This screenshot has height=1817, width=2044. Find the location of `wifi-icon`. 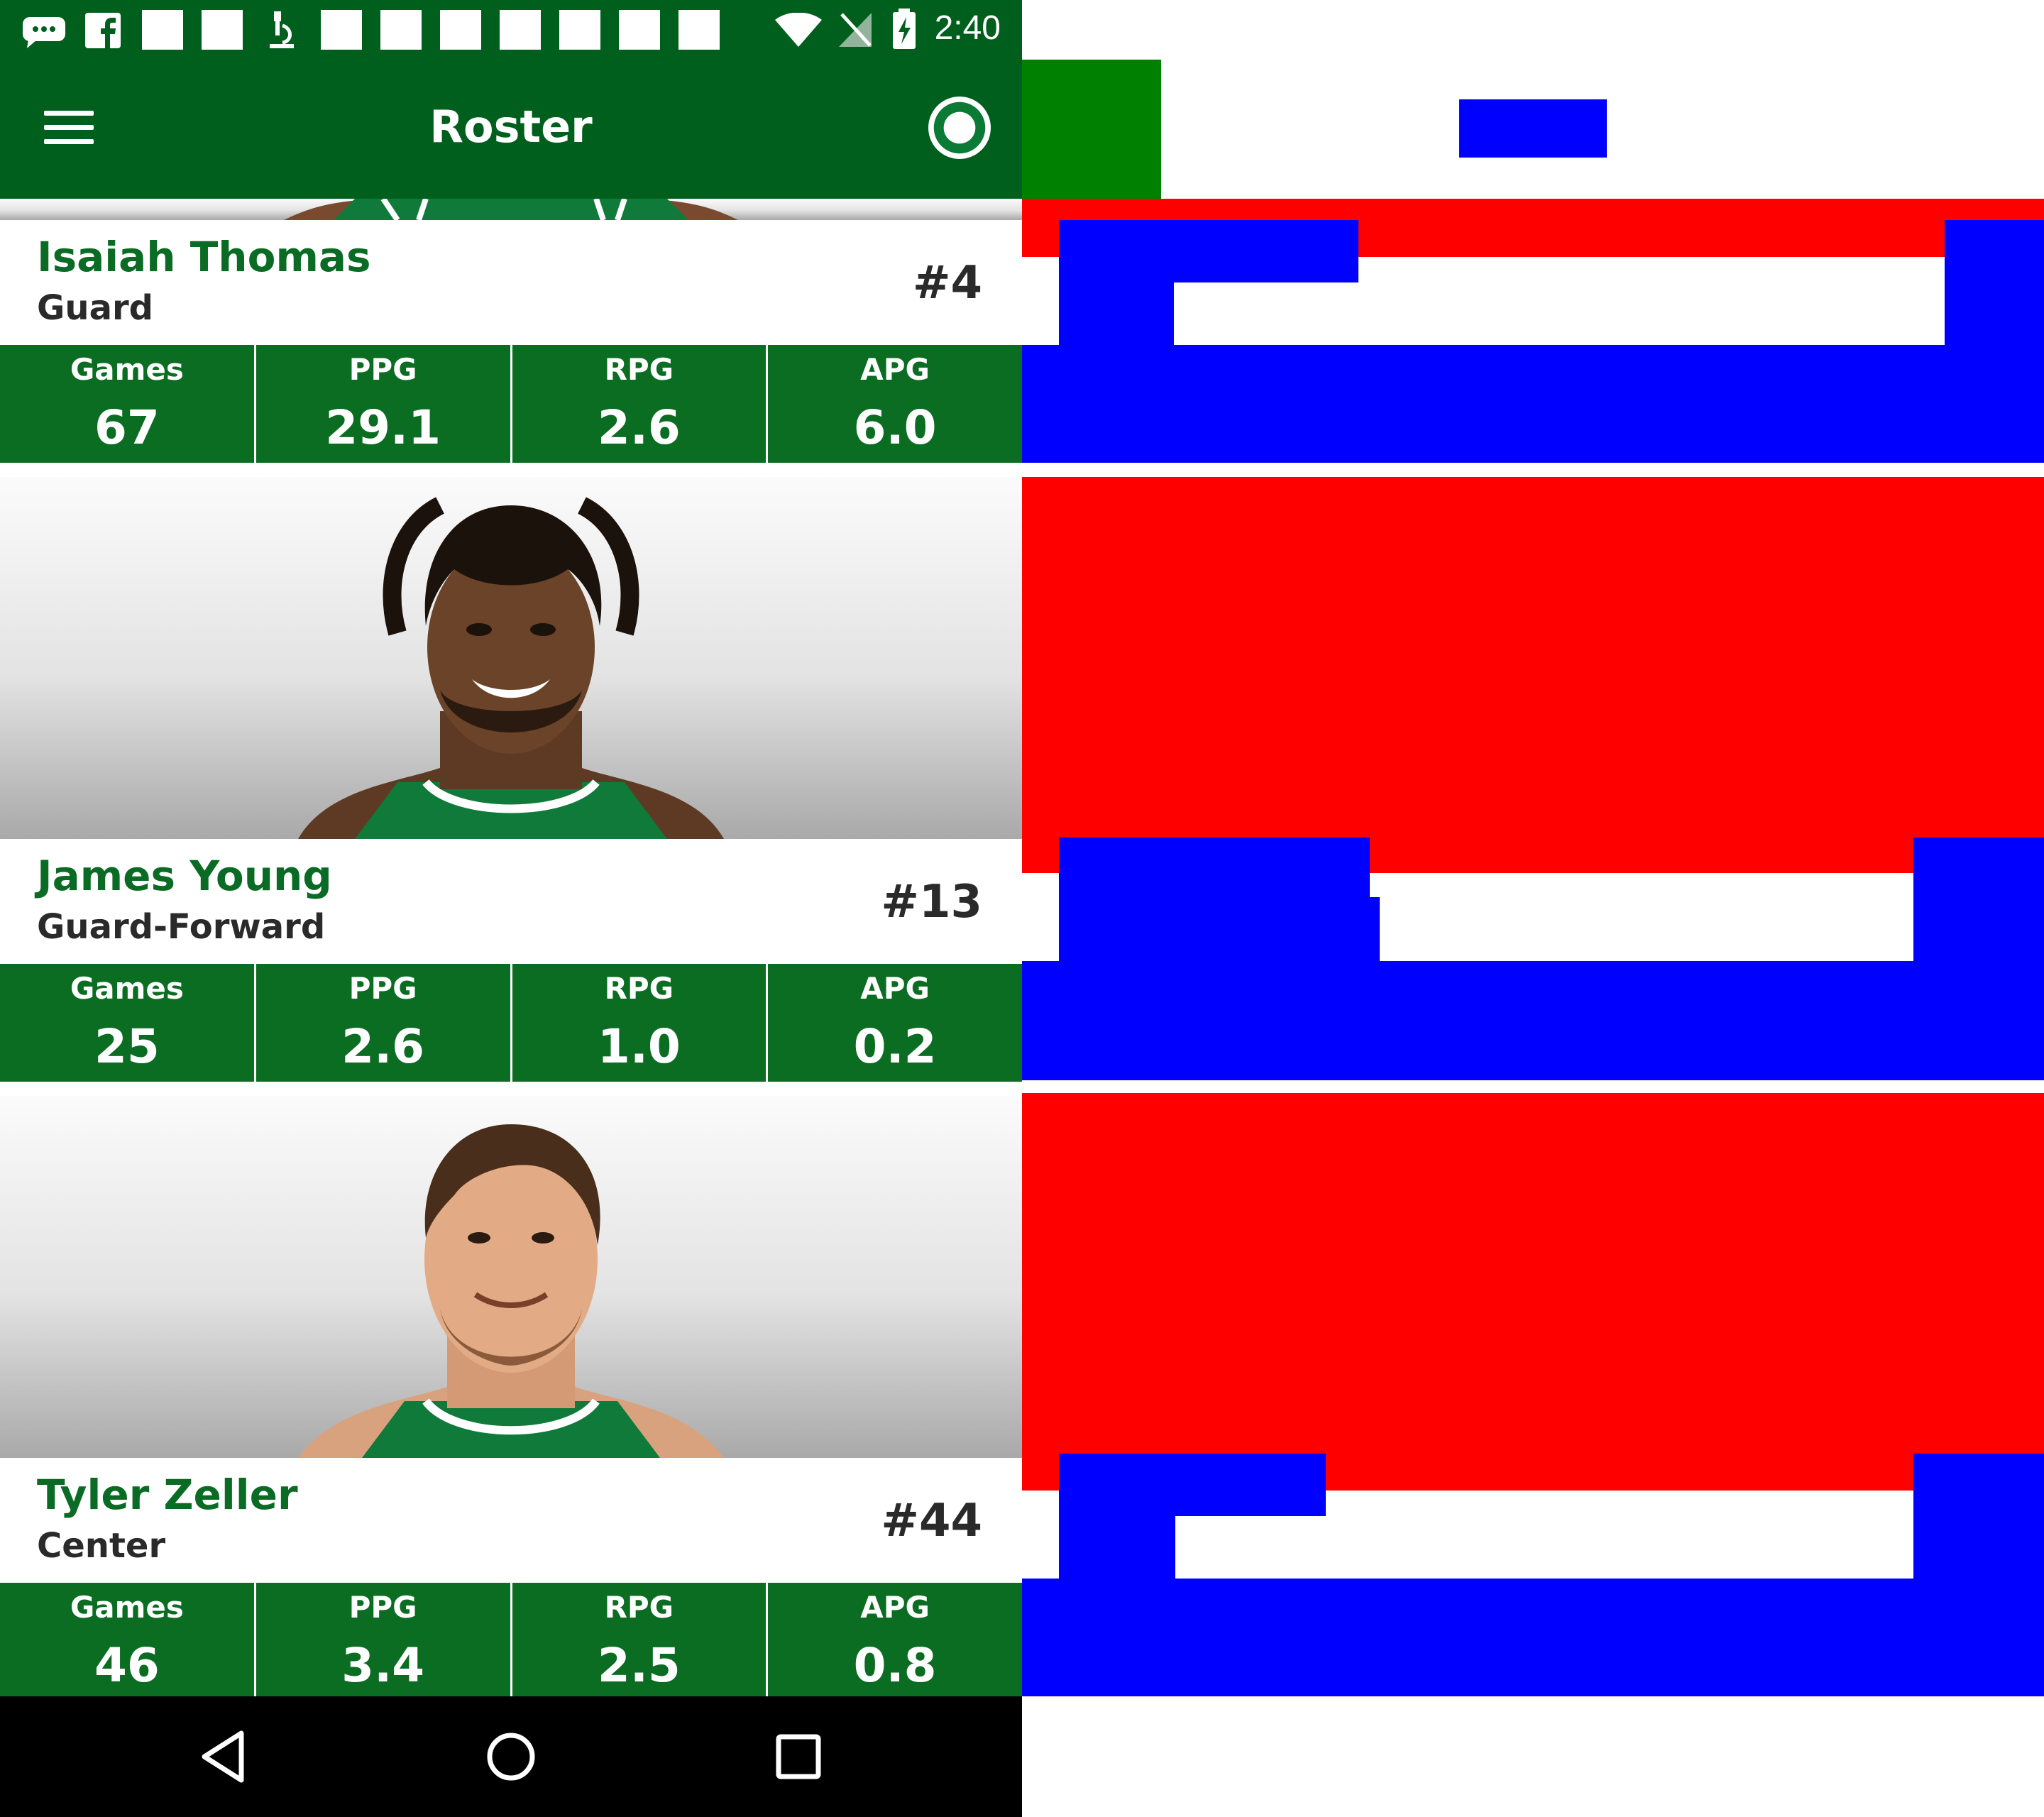

wifi-icon is located at coordinates (798, 30).